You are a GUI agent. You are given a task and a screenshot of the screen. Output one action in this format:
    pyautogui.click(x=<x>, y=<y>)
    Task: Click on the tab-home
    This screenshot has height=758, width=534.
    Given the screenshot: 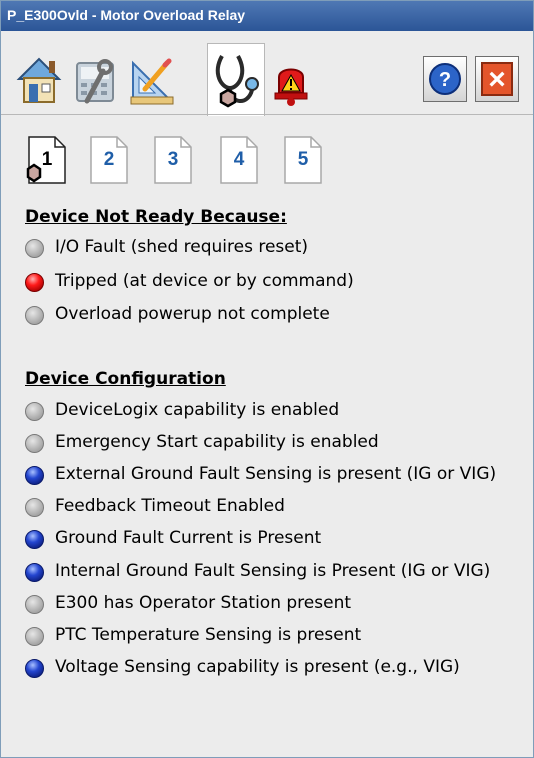 What is the action you would take?
    pyautogui.click(x=39, y=80)
    